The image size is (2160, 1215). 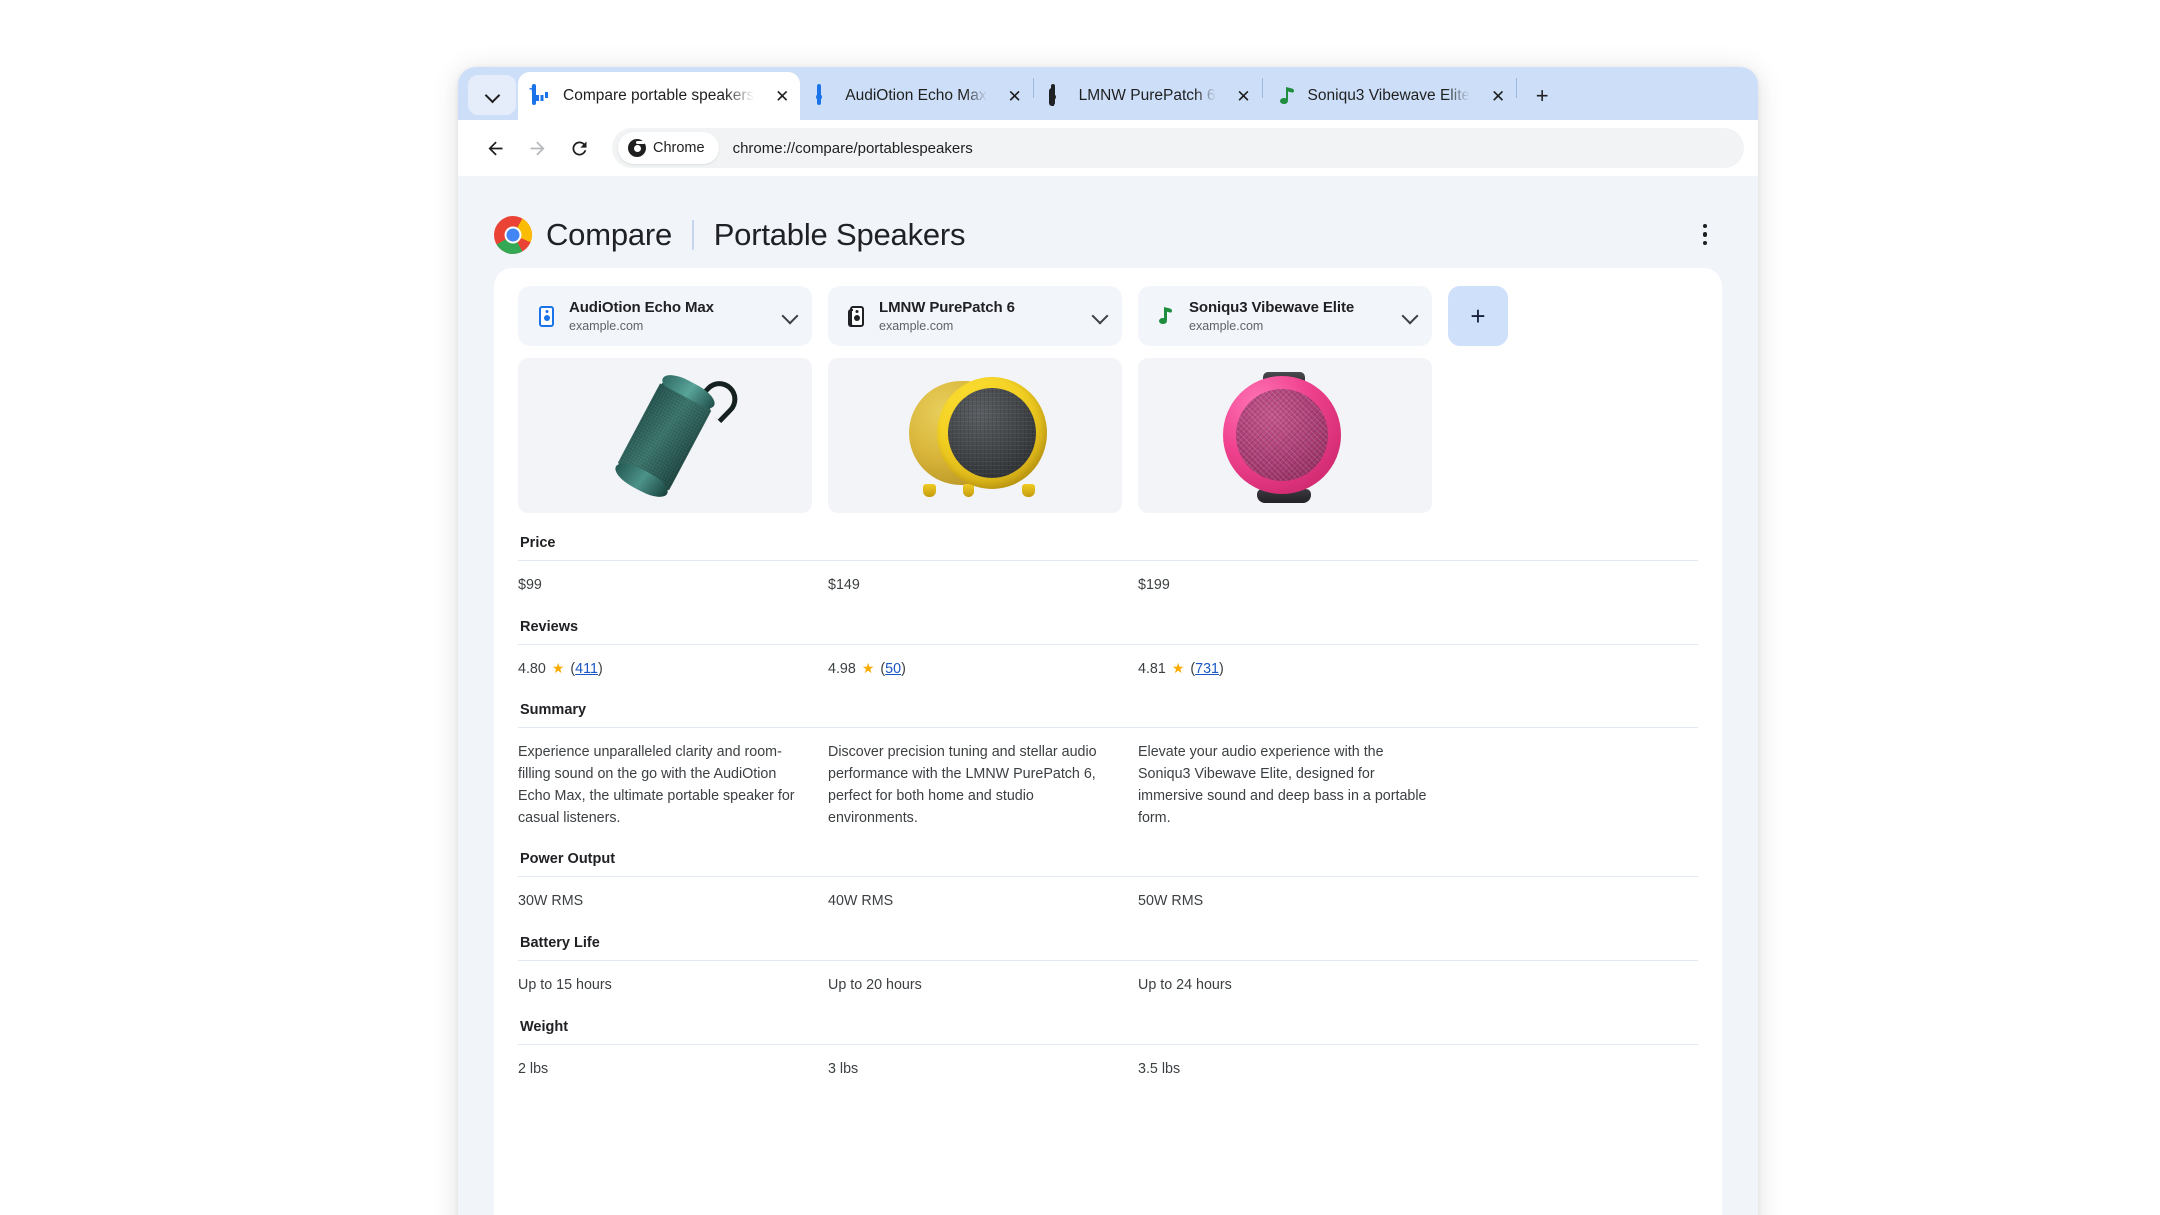 I want to click on add-product-button: +, so click(x=1478, y=316).